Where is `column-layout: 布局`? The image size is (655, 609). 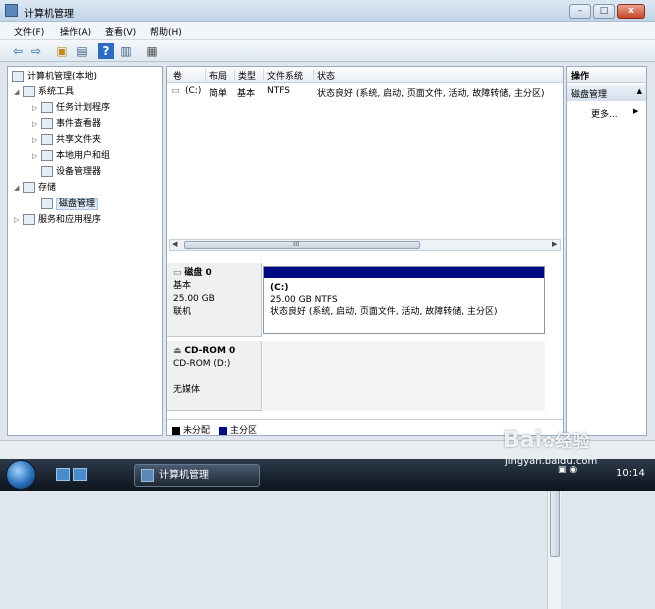 column-layout: 布局 is located at coordinates (216, 75).